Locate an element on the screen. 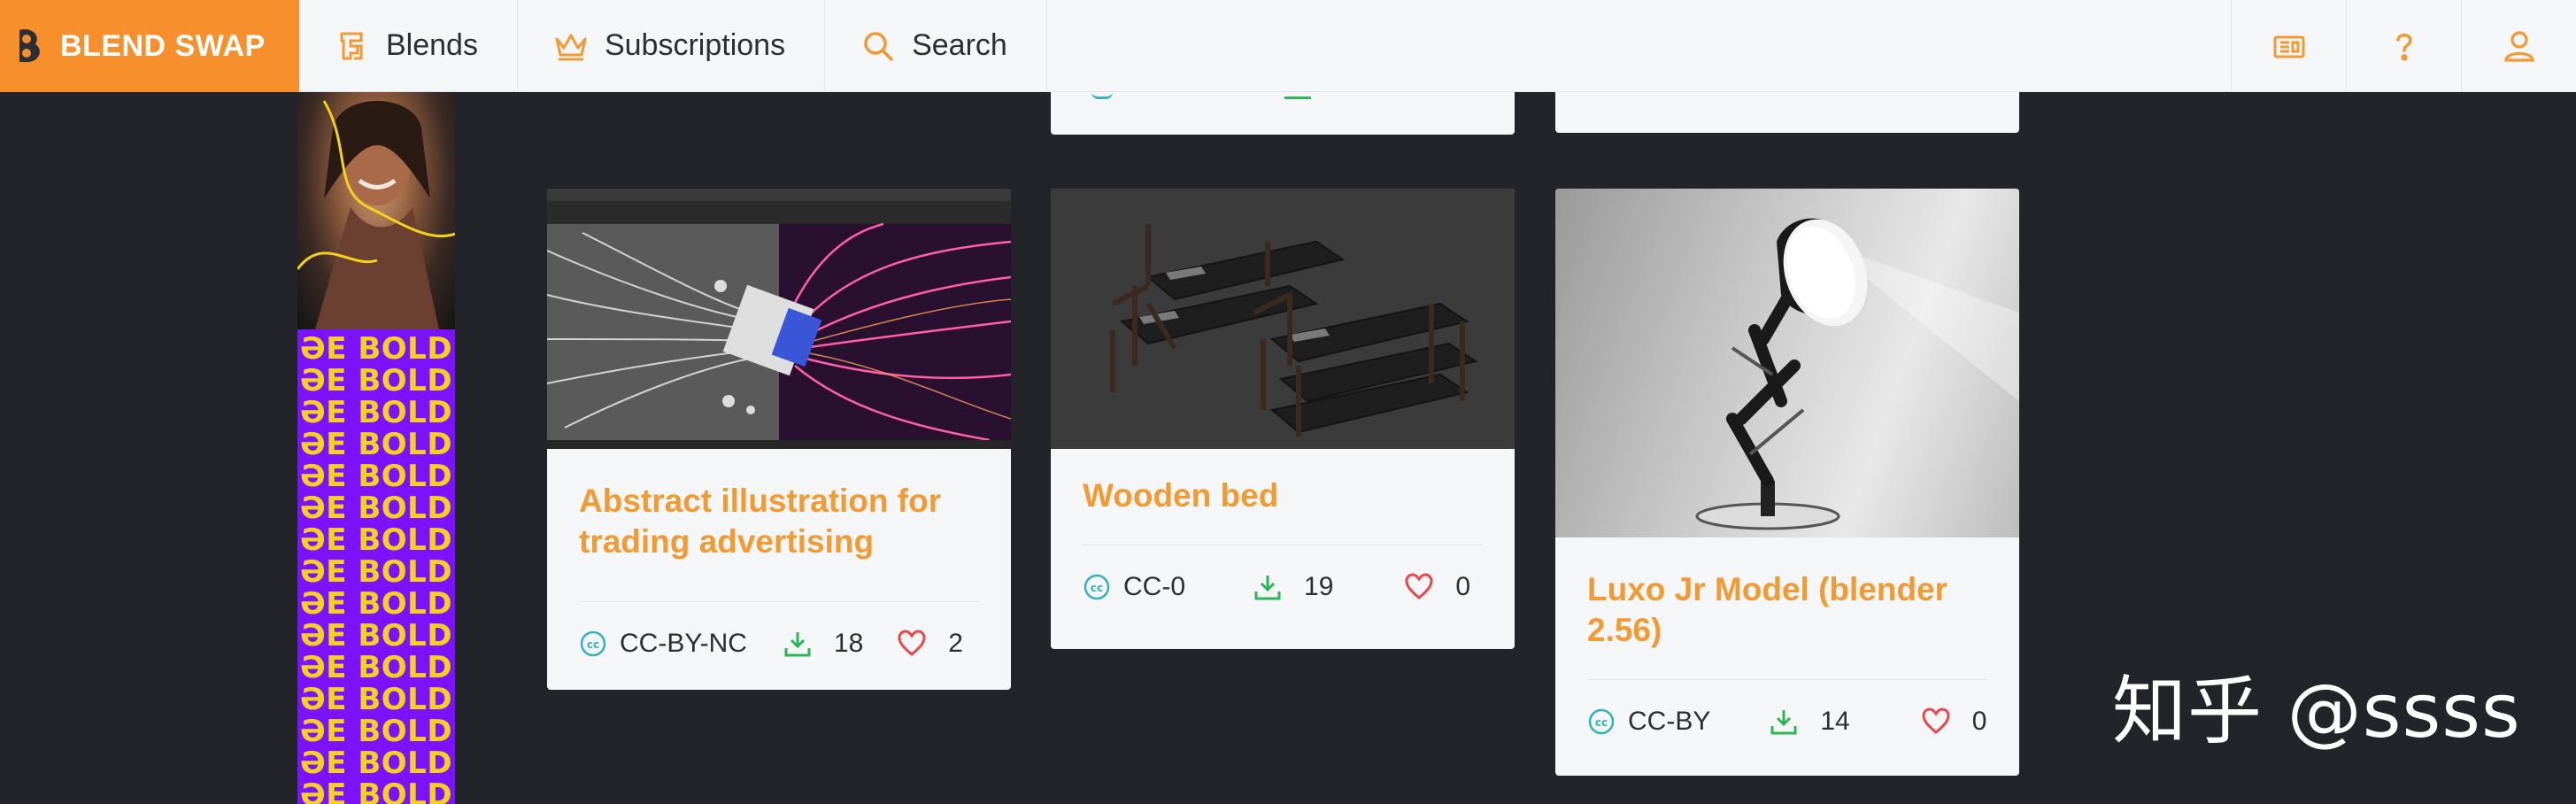  license-icon is located at coordinates (1102, 96).